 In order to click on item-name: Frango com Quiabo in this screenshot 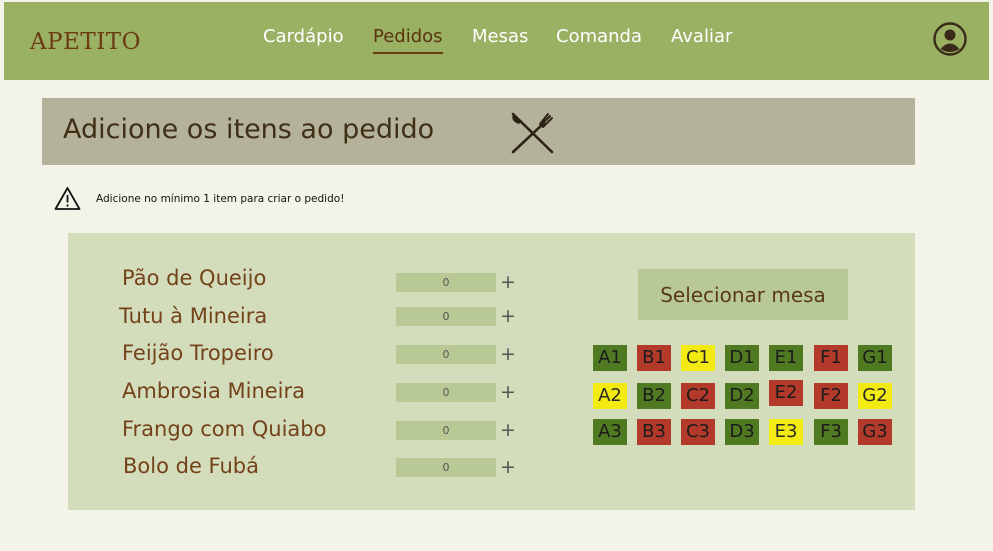, I will do `click(224, 429)`.